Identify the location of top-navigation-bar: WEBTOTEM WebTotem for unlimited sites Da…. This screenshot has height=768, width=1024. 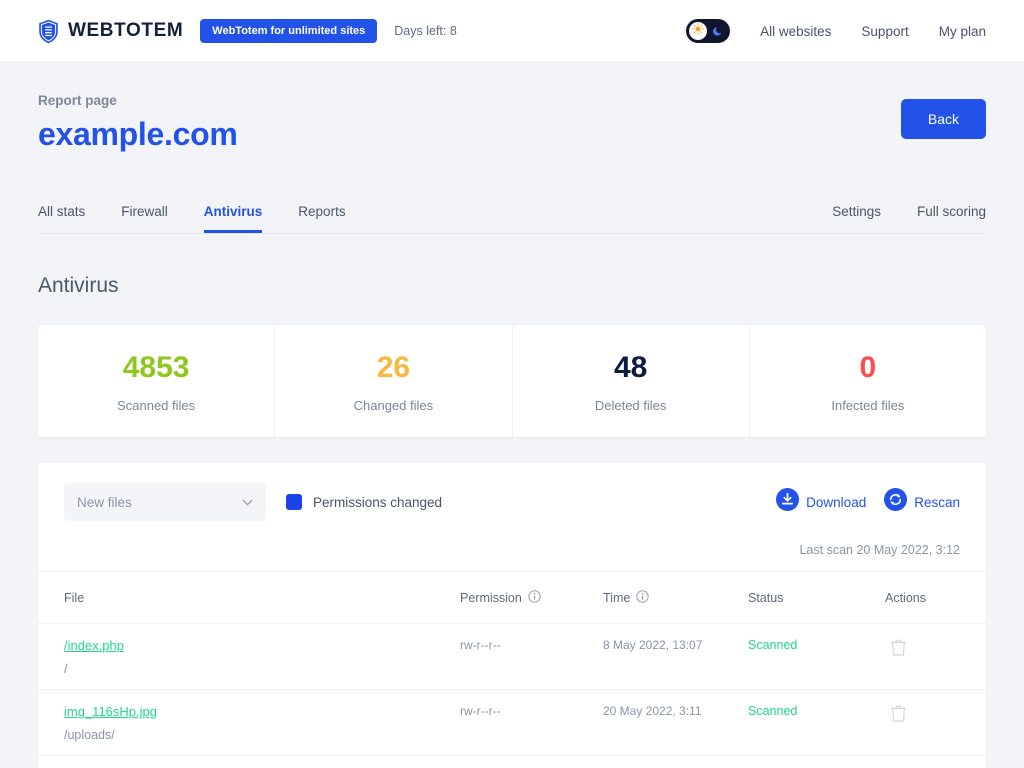
(512, 31).